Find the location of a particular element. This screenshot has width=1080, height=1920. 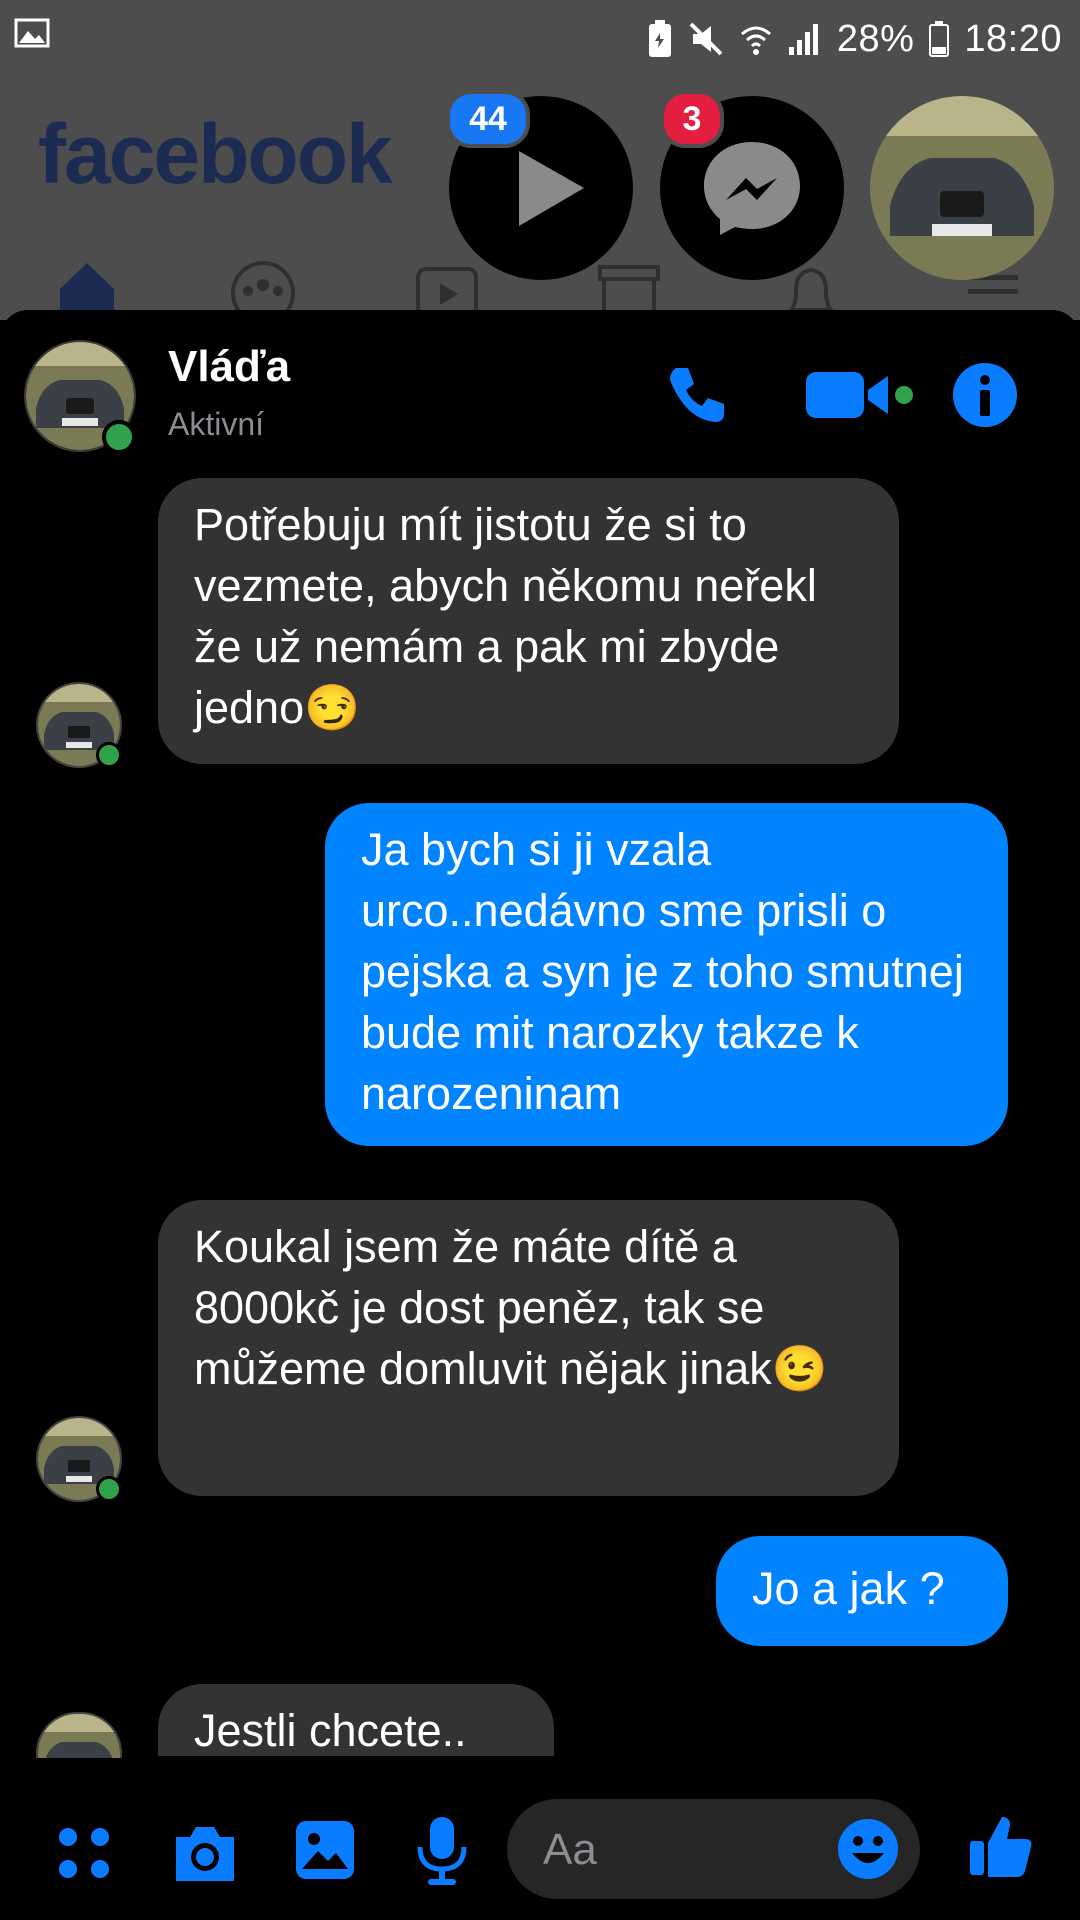

info-icon is located at coordinates (985, 395).